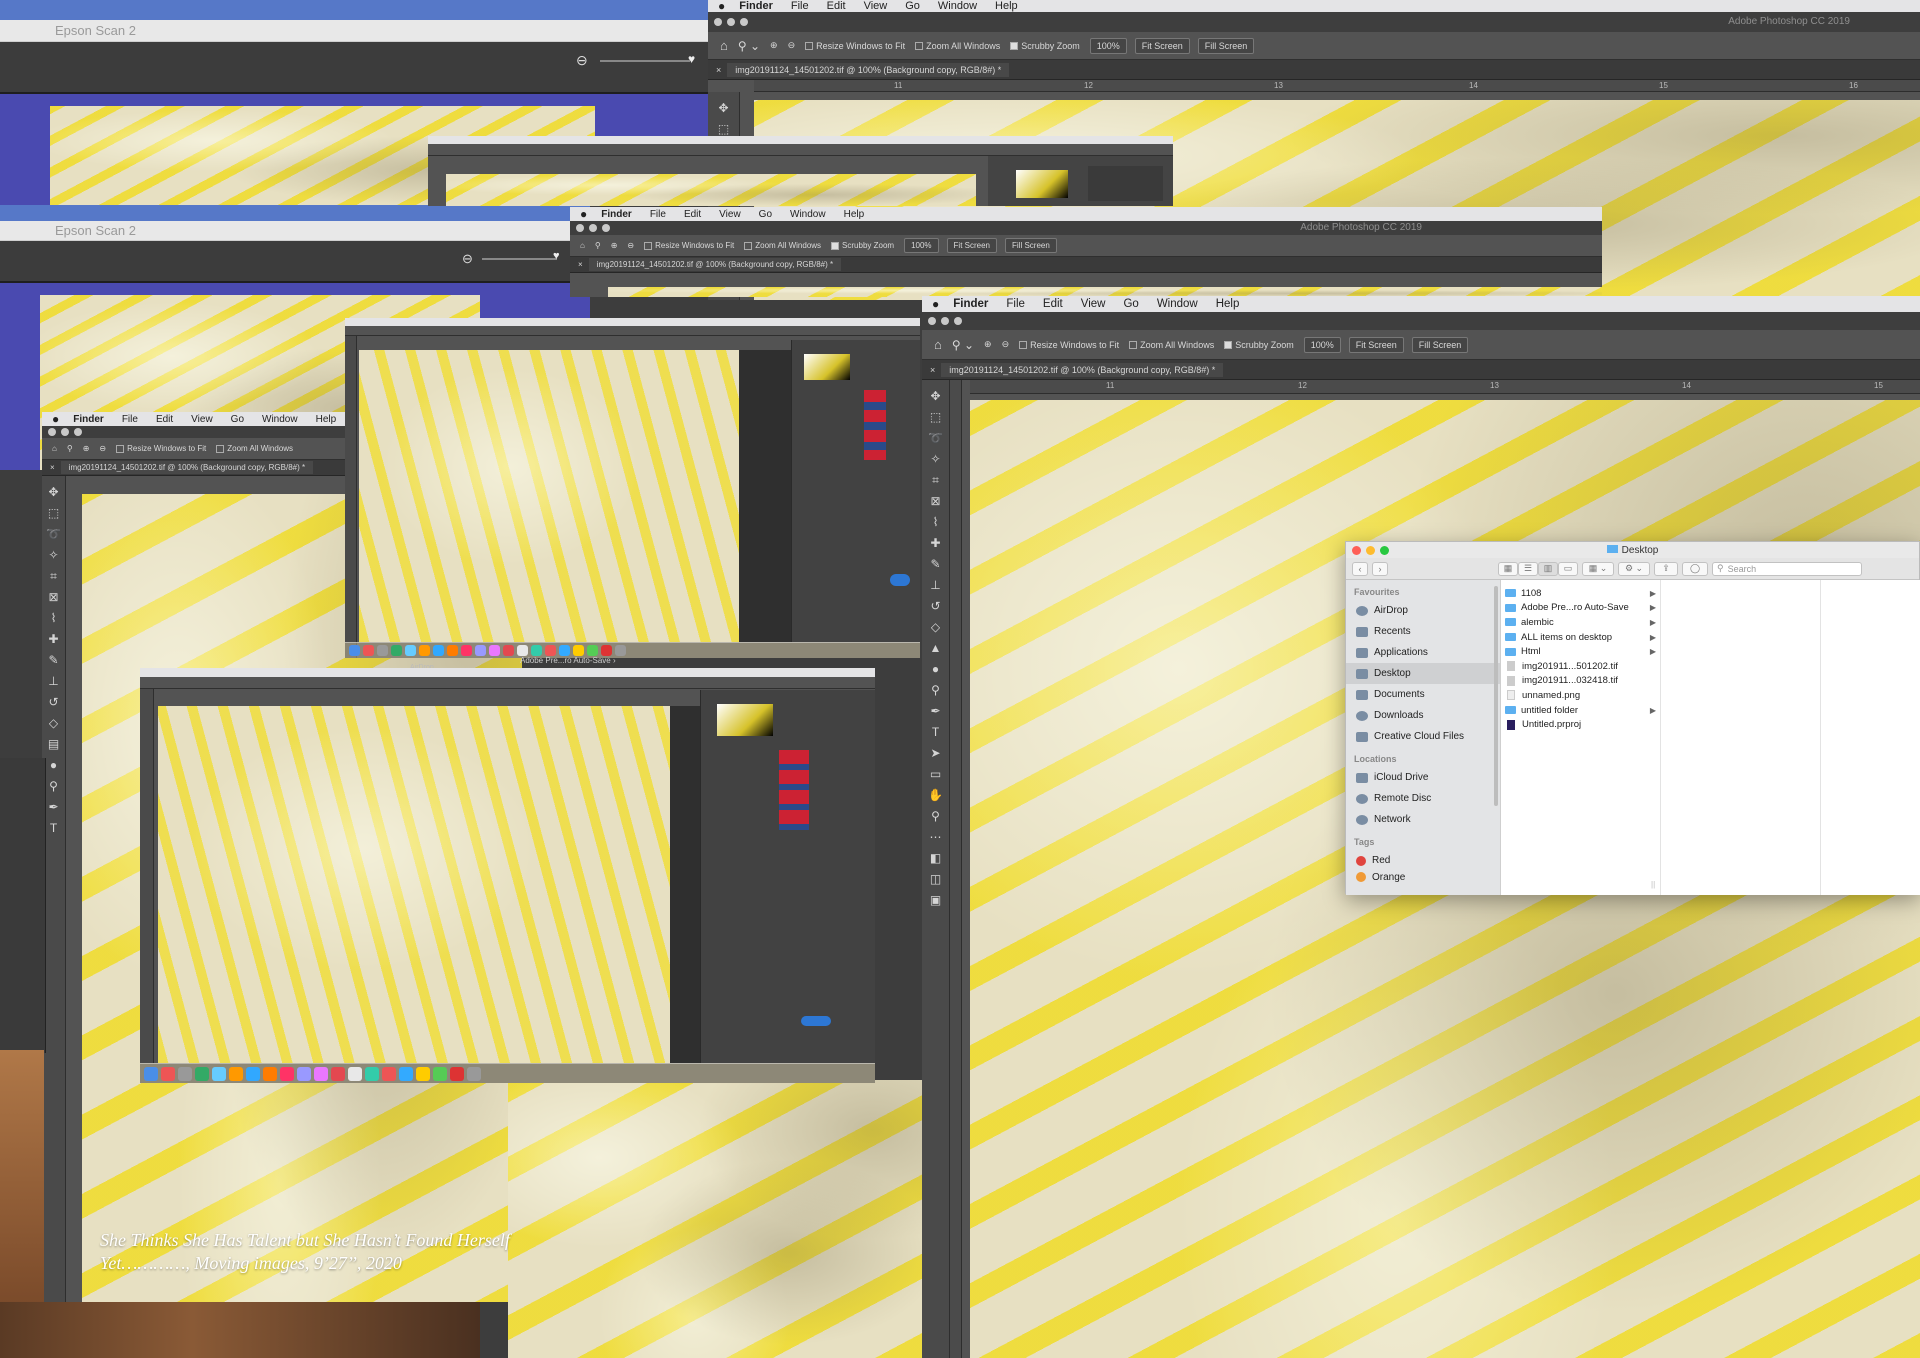 The width and height of the screenshot is (1920, 1358). What do you see at coordinates (855, 46) in the screenshot?
I see `resize-windows-option: Resize Windows to Fit` at bounding box center [855, 46].